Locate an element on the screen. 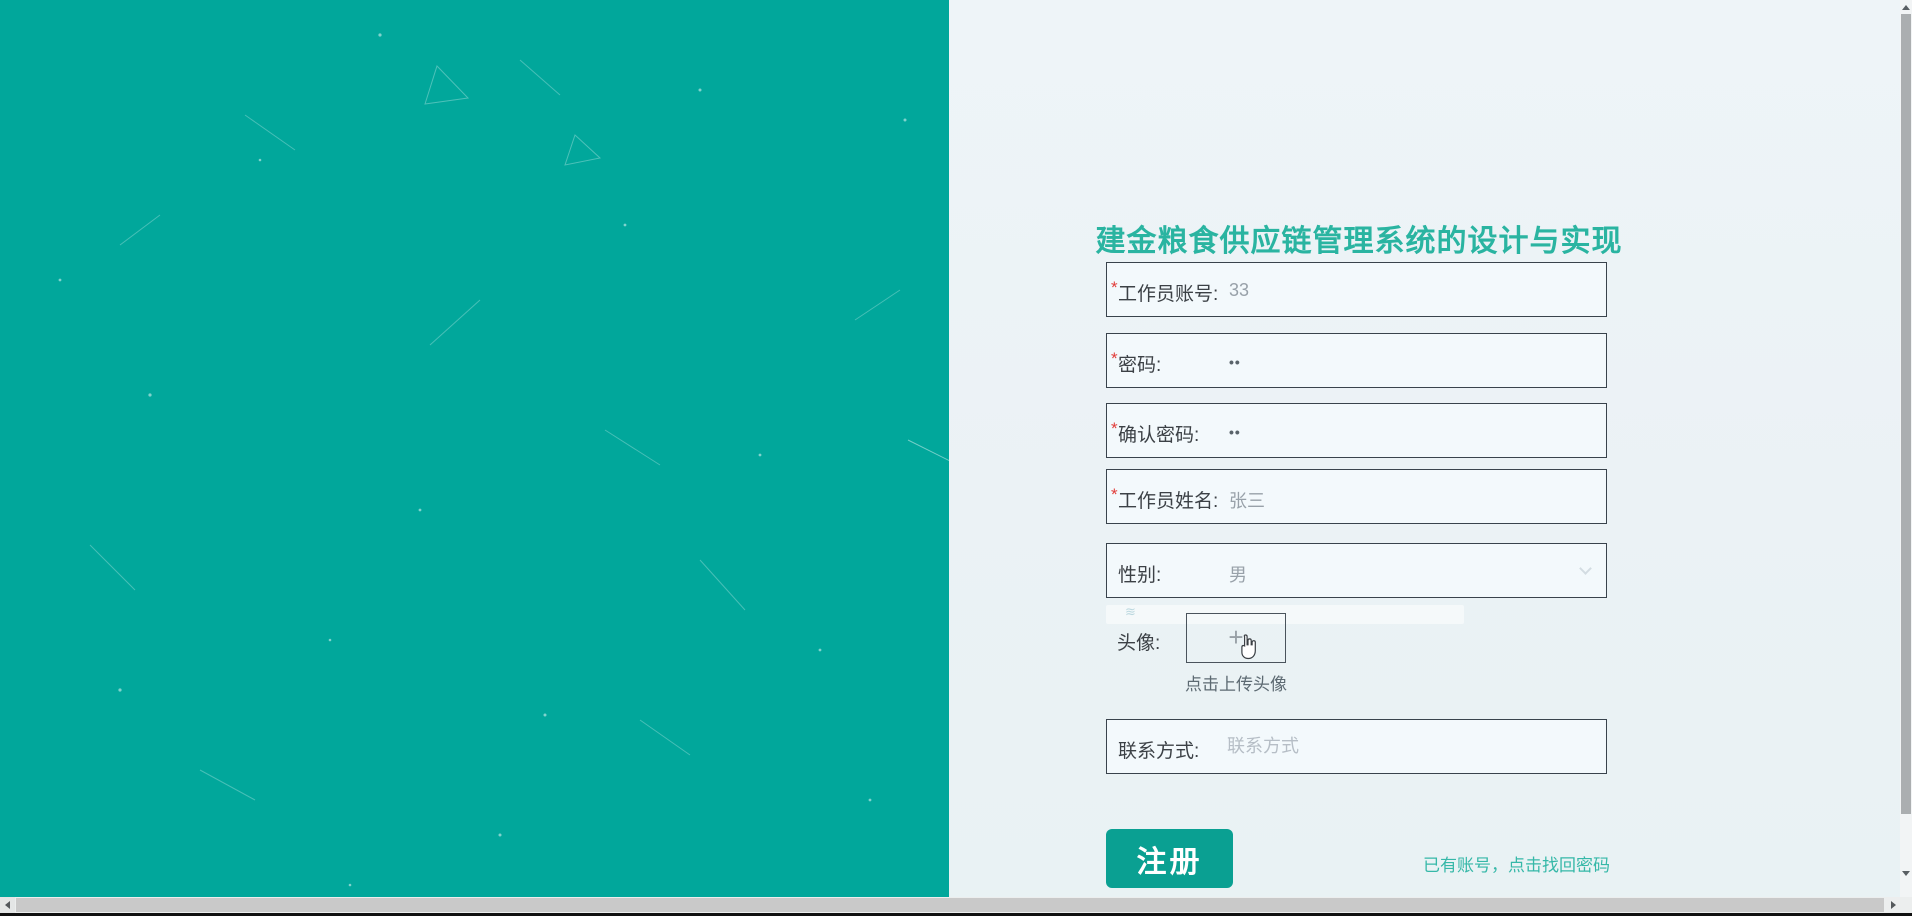 This screenshot has height=916, width=1912. avatar-label: 头像: is located at coordinates (1139, 643).